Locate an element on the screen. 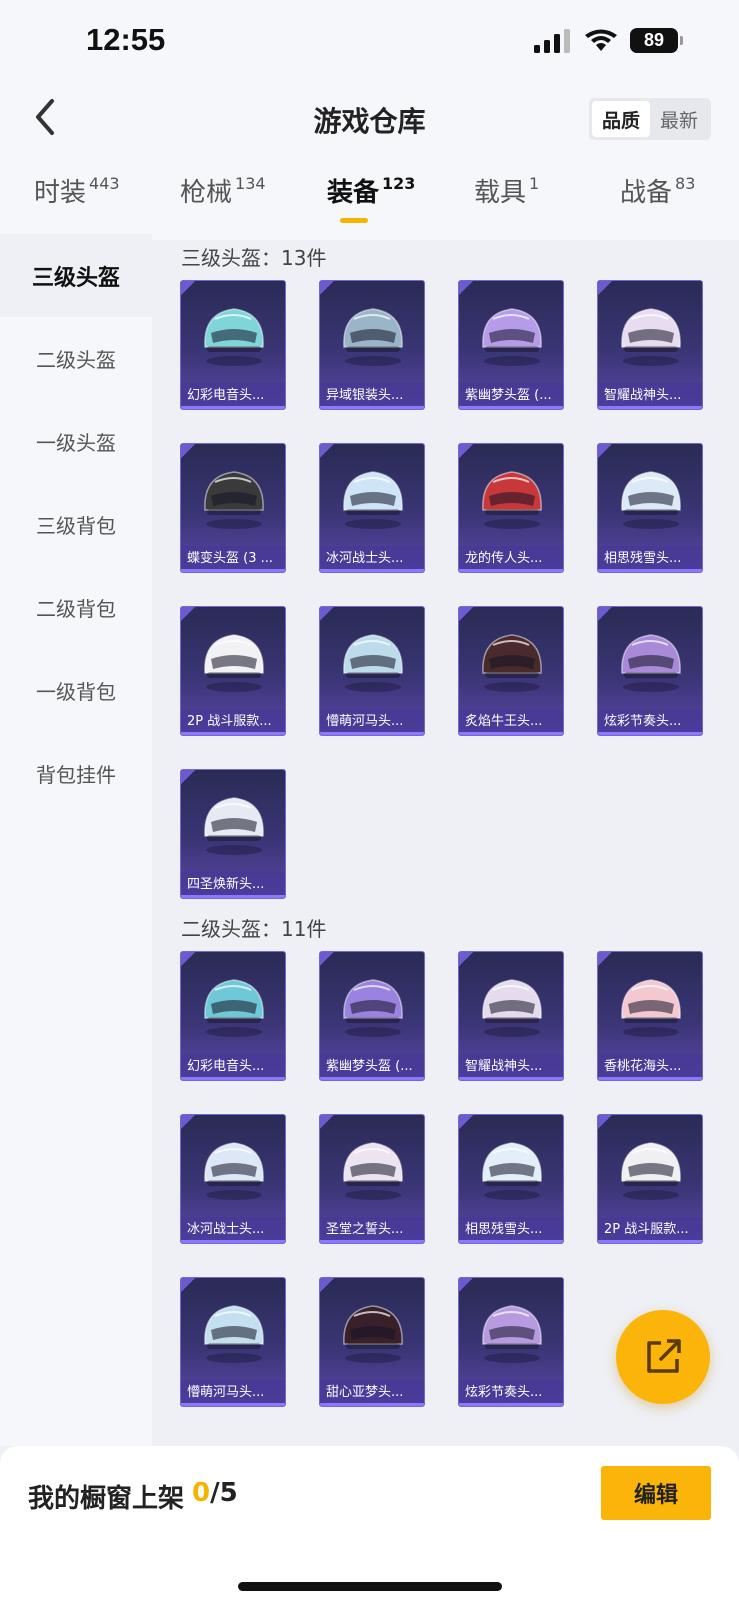 This screenshot has width=739, height=1600. sidebar-item-level2-helmet: 二级头盔 is located at coordinates (76, 358).